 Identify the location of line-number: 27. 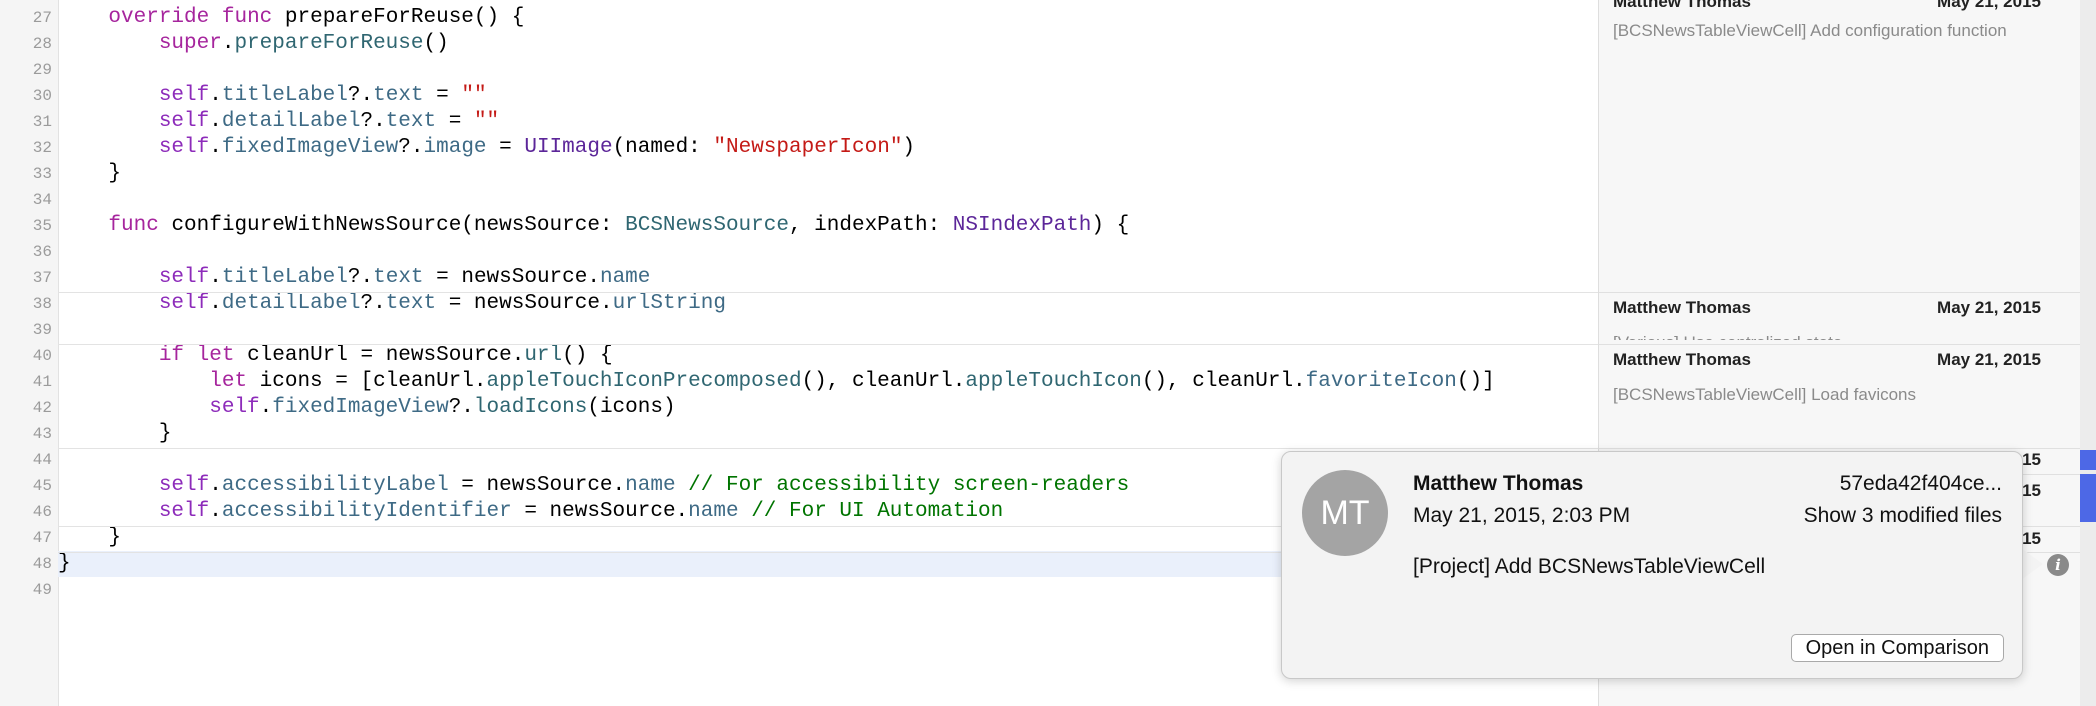
(42, 18).